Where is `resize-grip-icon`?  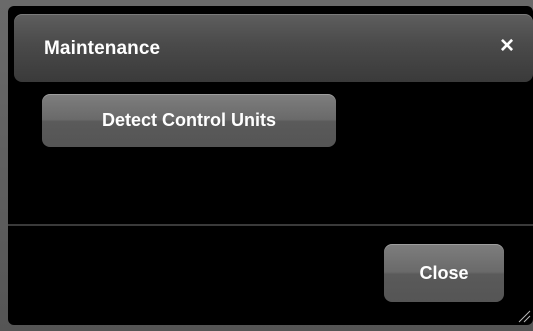 resize-grip-icon is located at coordinates (524, 316).